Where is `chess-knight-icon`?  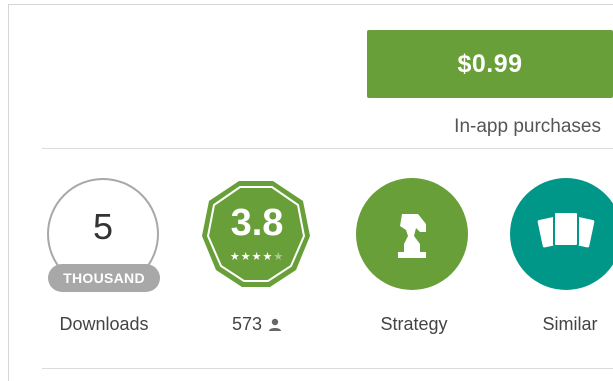
chess-knight-icon is located at coordinates (412, 236).